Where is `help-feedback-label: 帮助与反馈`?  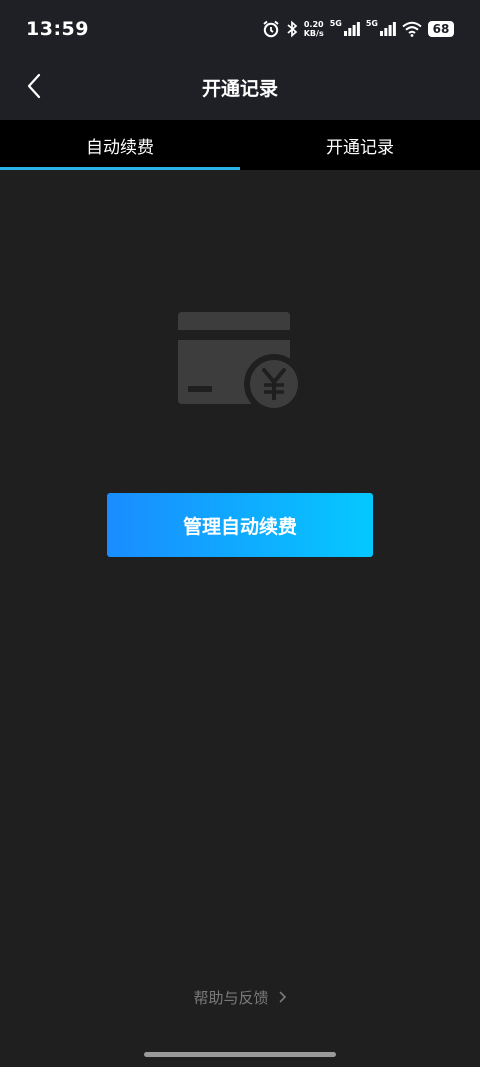
help-feedback-label: 帮助与反馈 is located at coordinates (231, 998).